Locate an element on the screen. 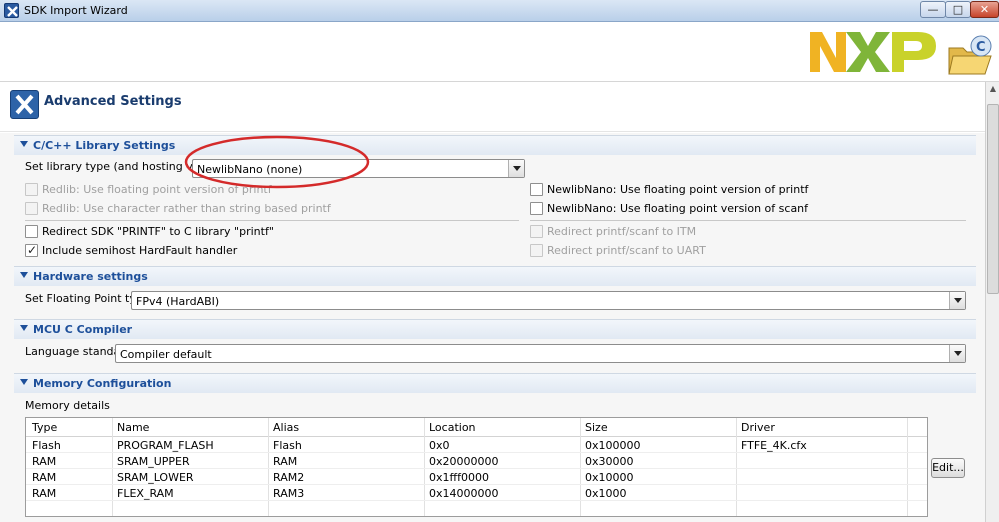  table-row: RAM SRAM_UPPER RAM 0x20000000 0x30000 is located at coordinates (476, 461).